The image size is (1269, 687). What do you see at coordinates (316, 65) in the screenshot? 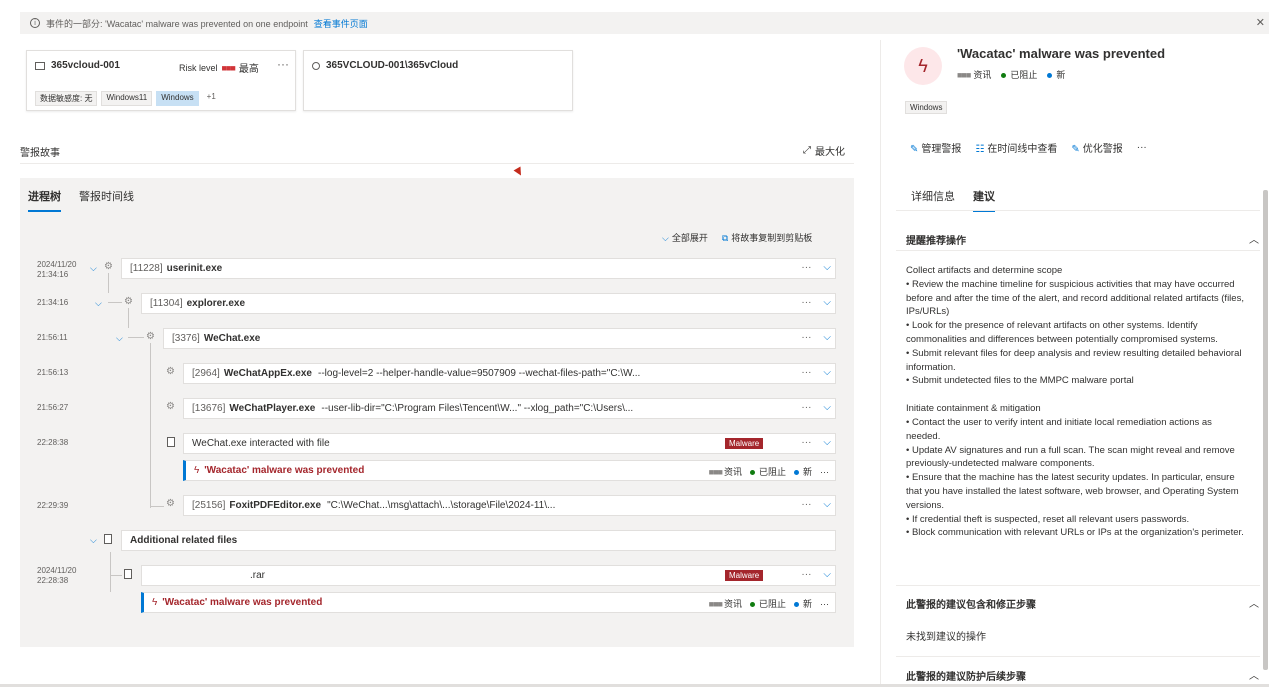
I see `user-icon` at bounding box center [316, 65].